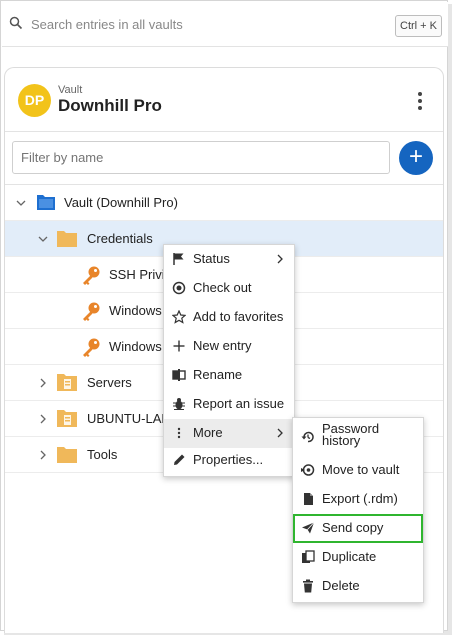  What do you see at coordinates (224, 203) in the screenshot?
I see `tree-row-vault: Vault (Downhill Pro)` at bounding box center [224, 203].